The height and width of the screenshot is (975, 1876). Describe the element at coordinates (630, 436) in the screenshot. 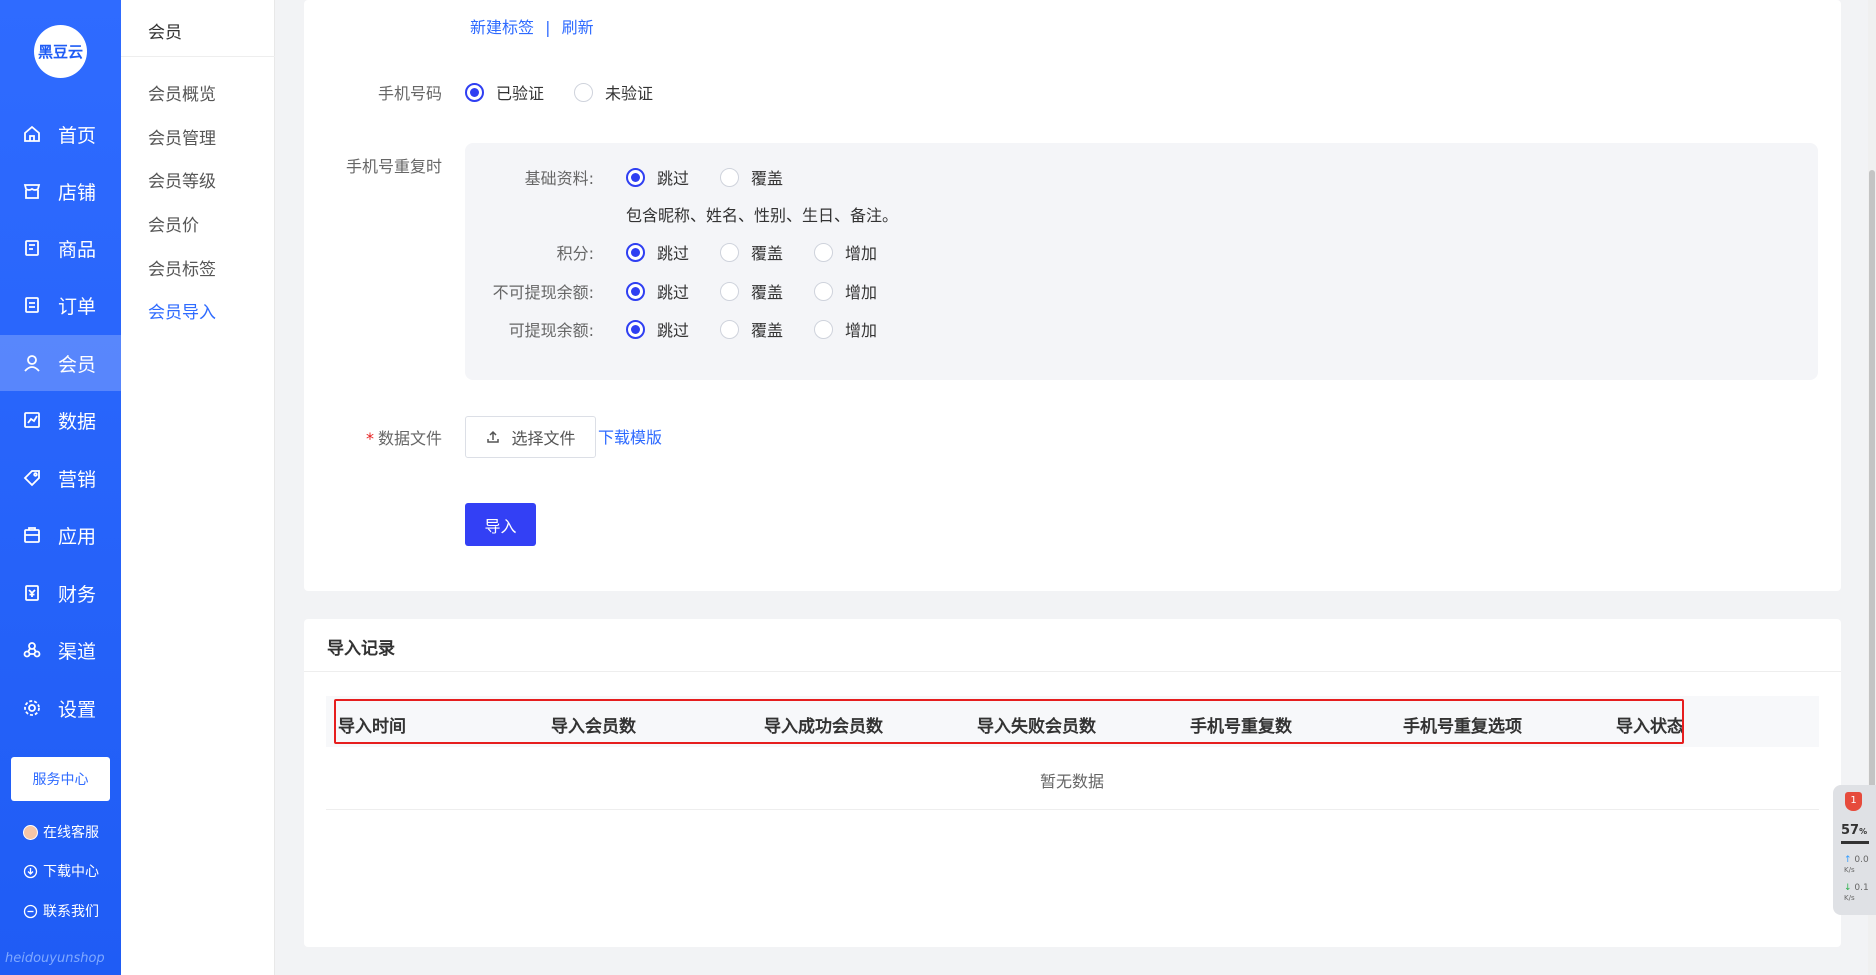

I see `download-template-link: 下载模版` at that location.